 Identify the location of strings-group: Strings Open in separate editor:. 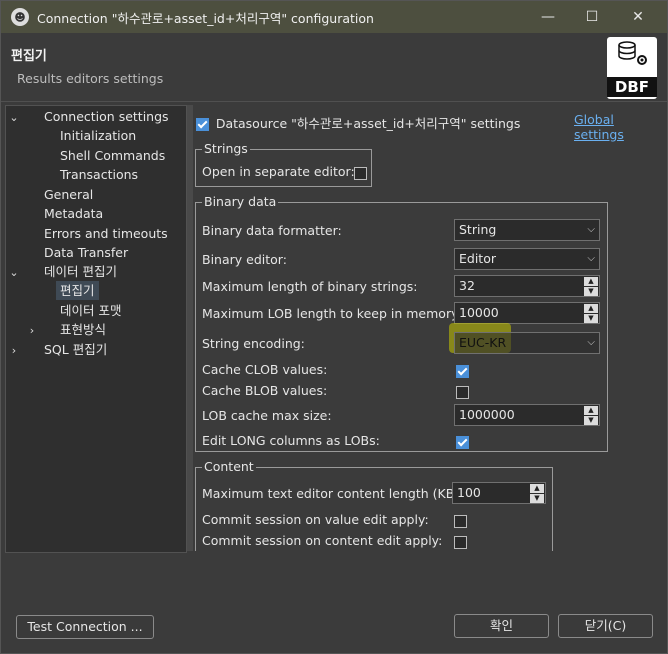
(283, 164).